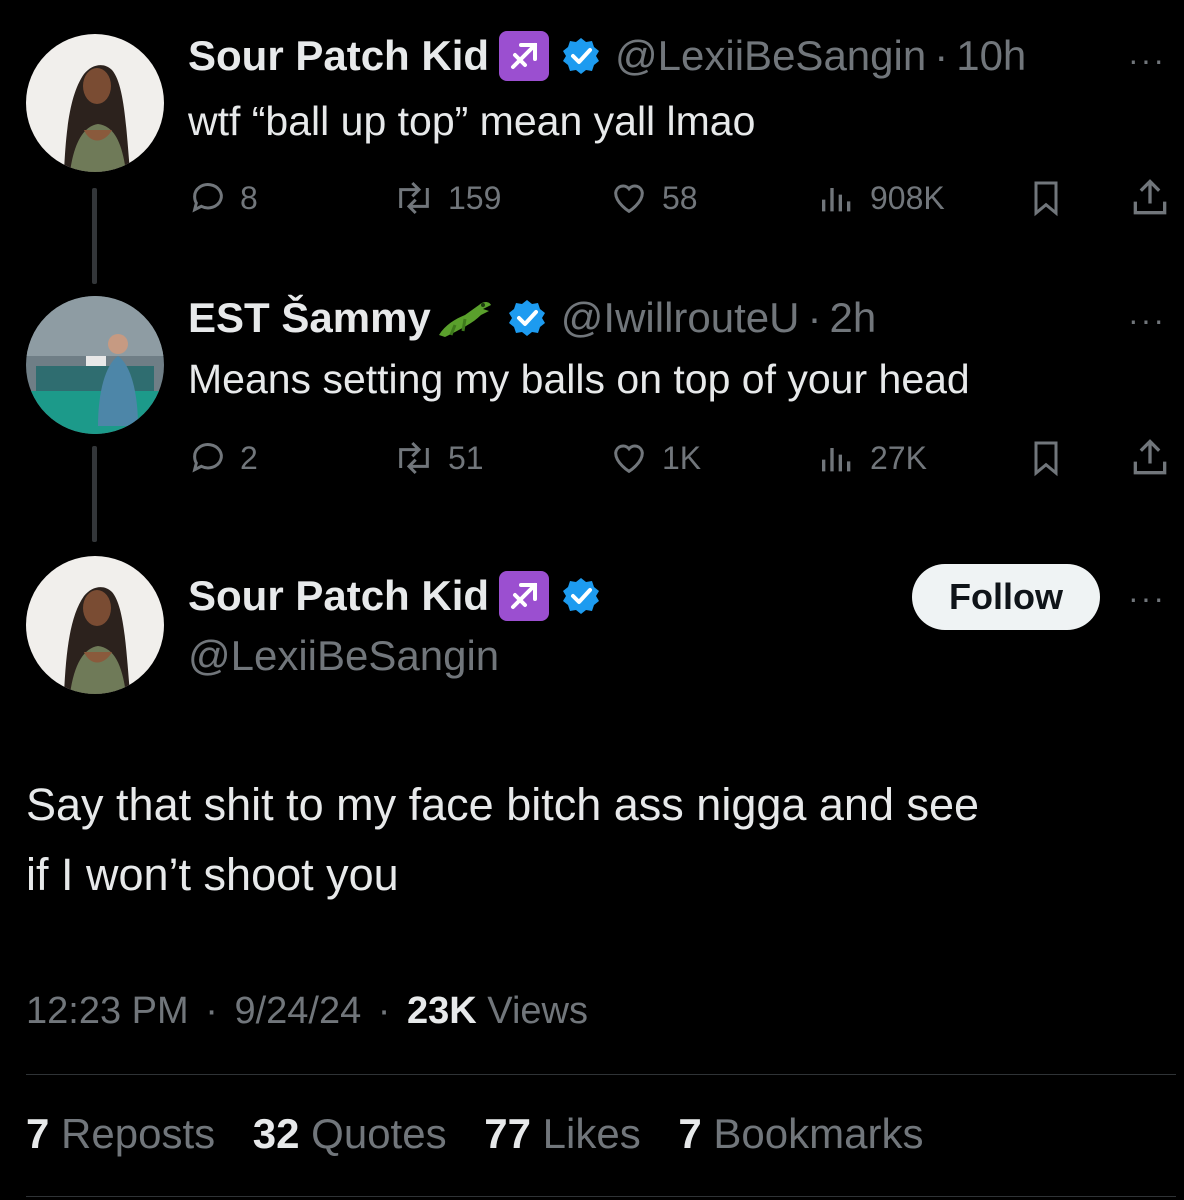 This screenshot has width=1184, height=1200. Describe the element at coordinates (818, 1133) in the screenshot. I see `bookmarks-label: Bookmarks` at that location.